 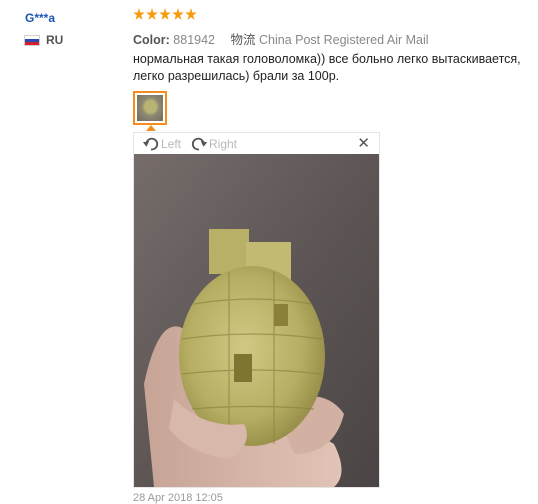 What do you see at coordinates (178, 498) in the screenshot?
I see `review-date: 28 Apr 2018 12:05` at bounding box center [178, 498].